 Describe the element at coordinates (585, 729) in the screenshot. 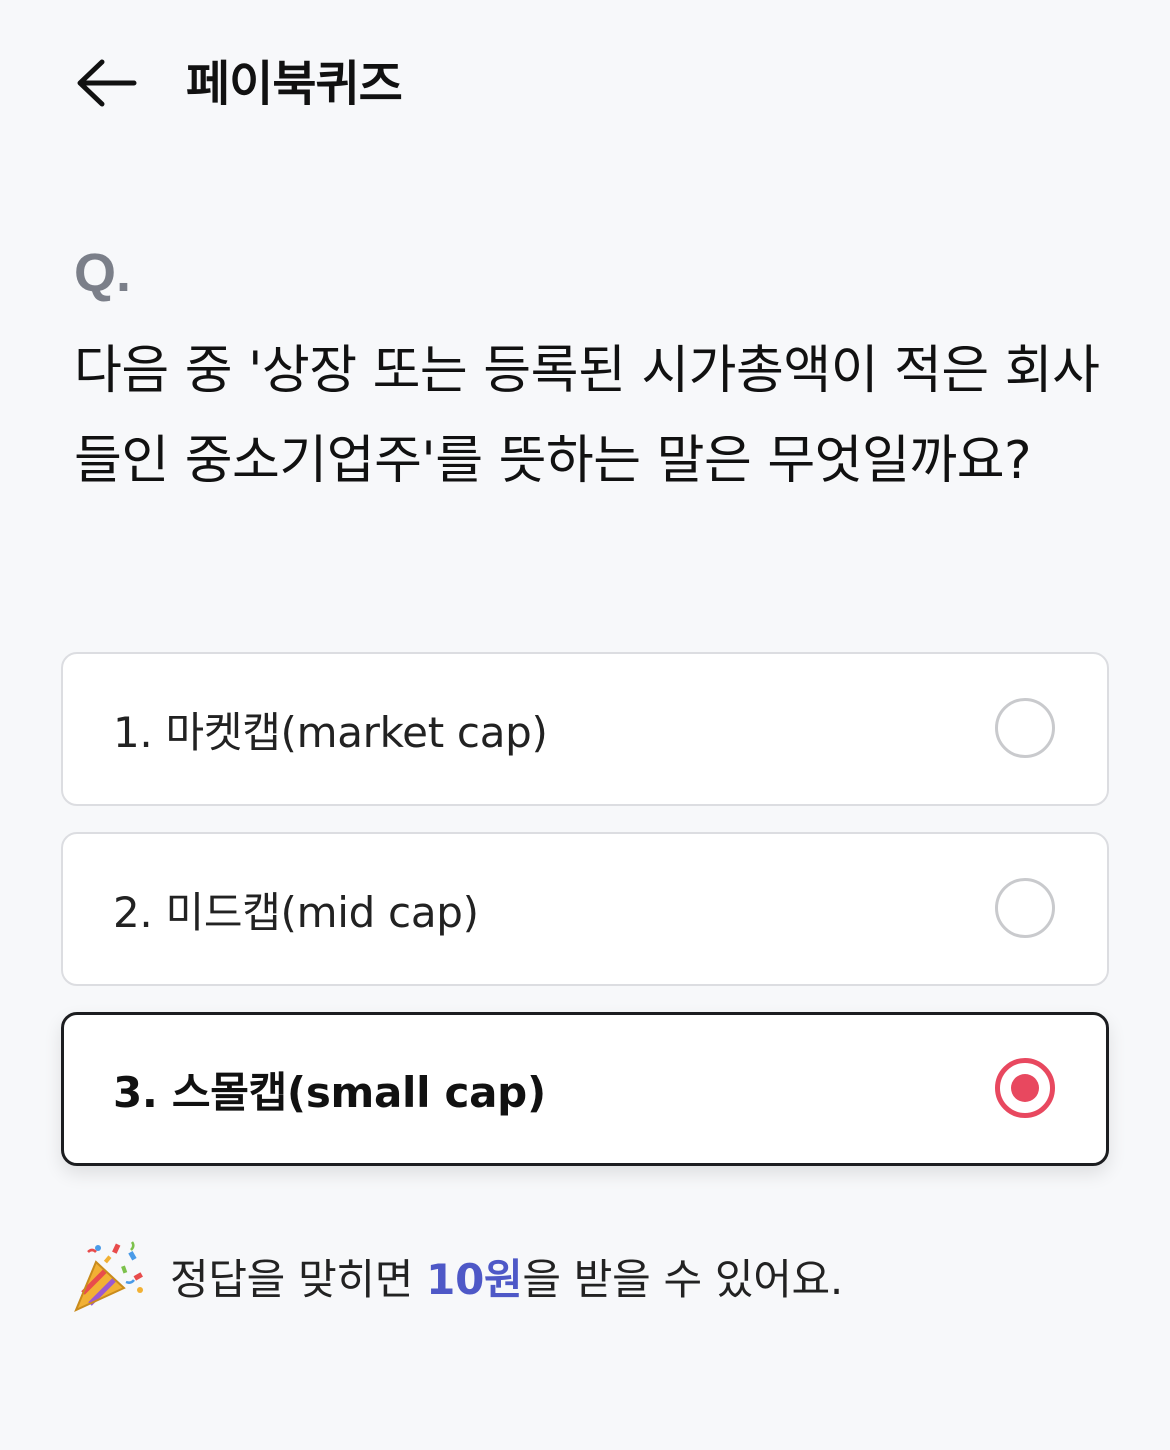

I see `answer-option-1: 1. 마켓캡(market cap)` at that location.